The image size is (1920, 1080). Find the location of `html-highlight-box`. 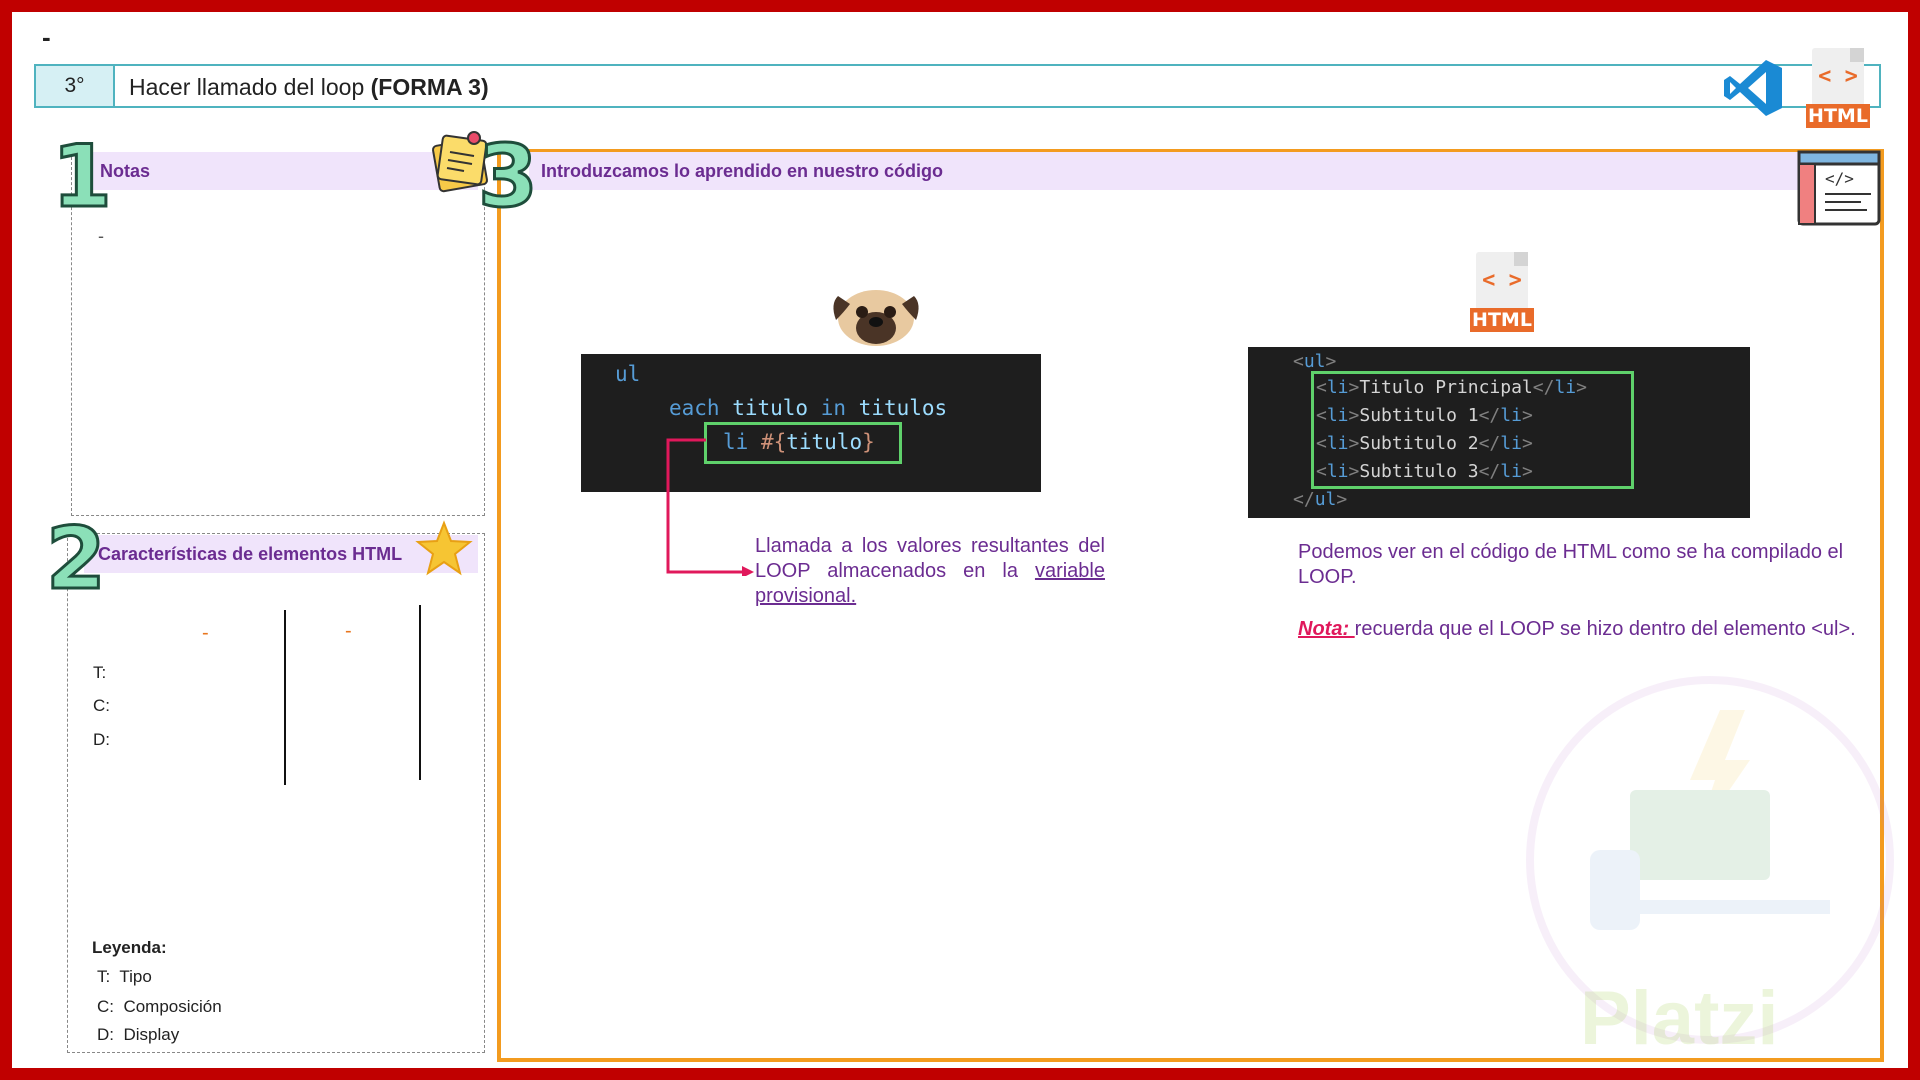

html-highlight-box is located at coordinates (1472, 430).